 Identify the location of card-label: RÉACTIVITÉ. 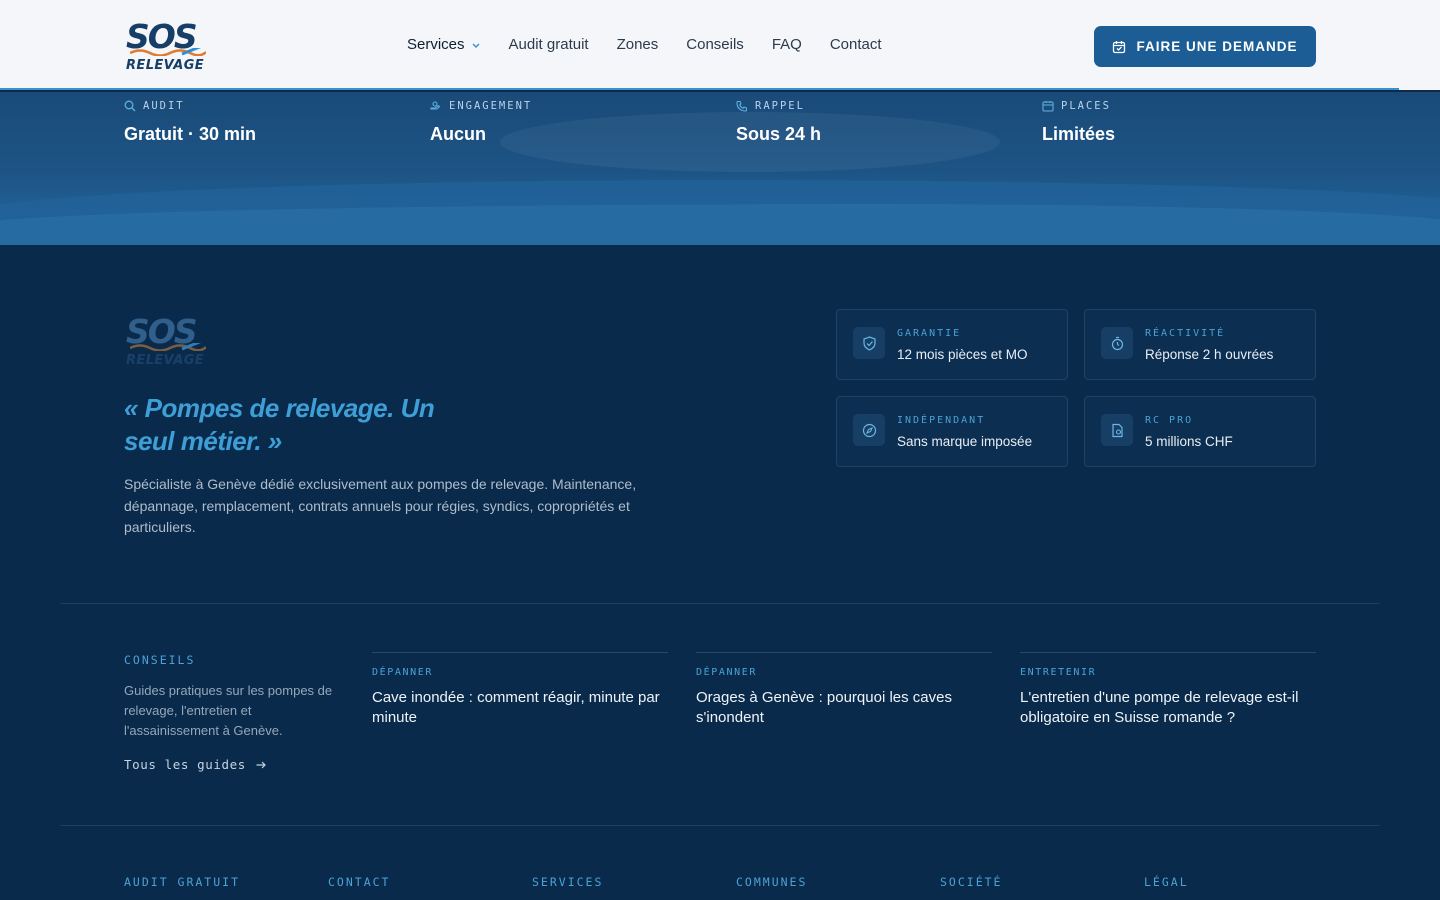
(1185, 333).